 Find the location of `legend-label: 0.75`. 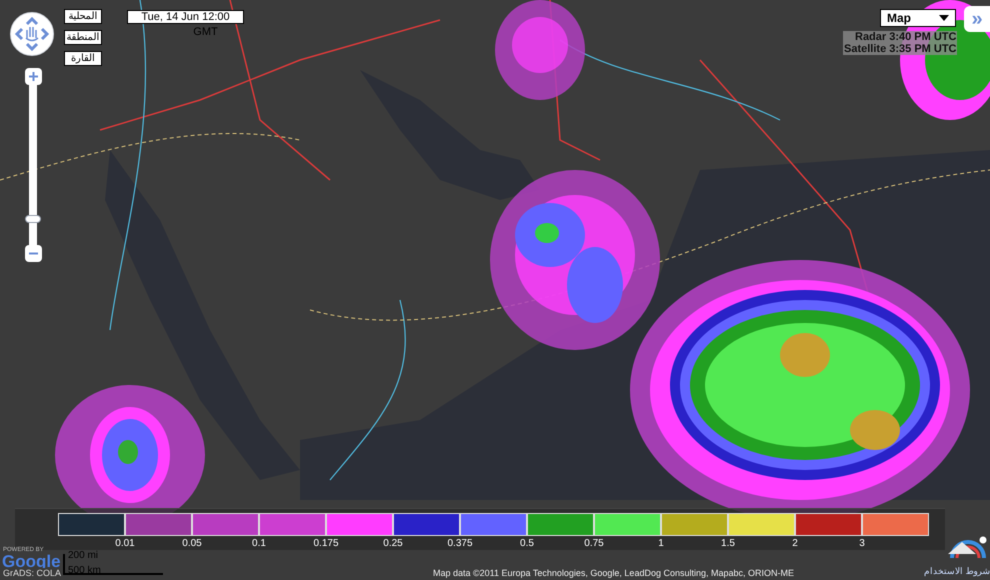

legend-label: 0.75 is located at coordinates (594, 543).